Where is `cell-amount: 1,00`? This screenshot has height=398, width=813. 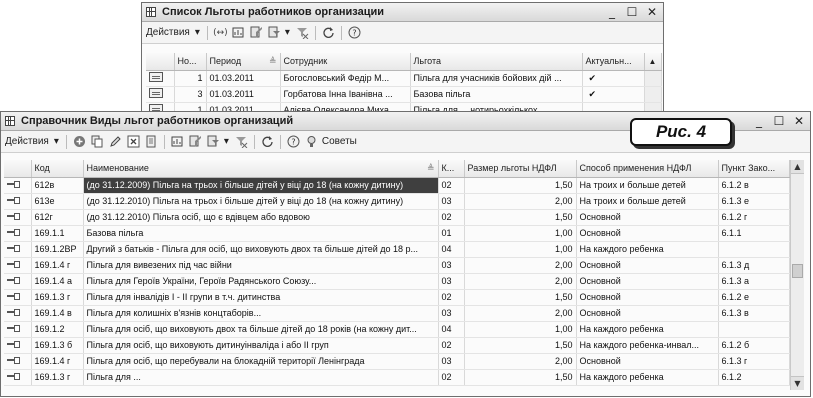
cell-amount: 1,00 is located at coordinates (520, 329).